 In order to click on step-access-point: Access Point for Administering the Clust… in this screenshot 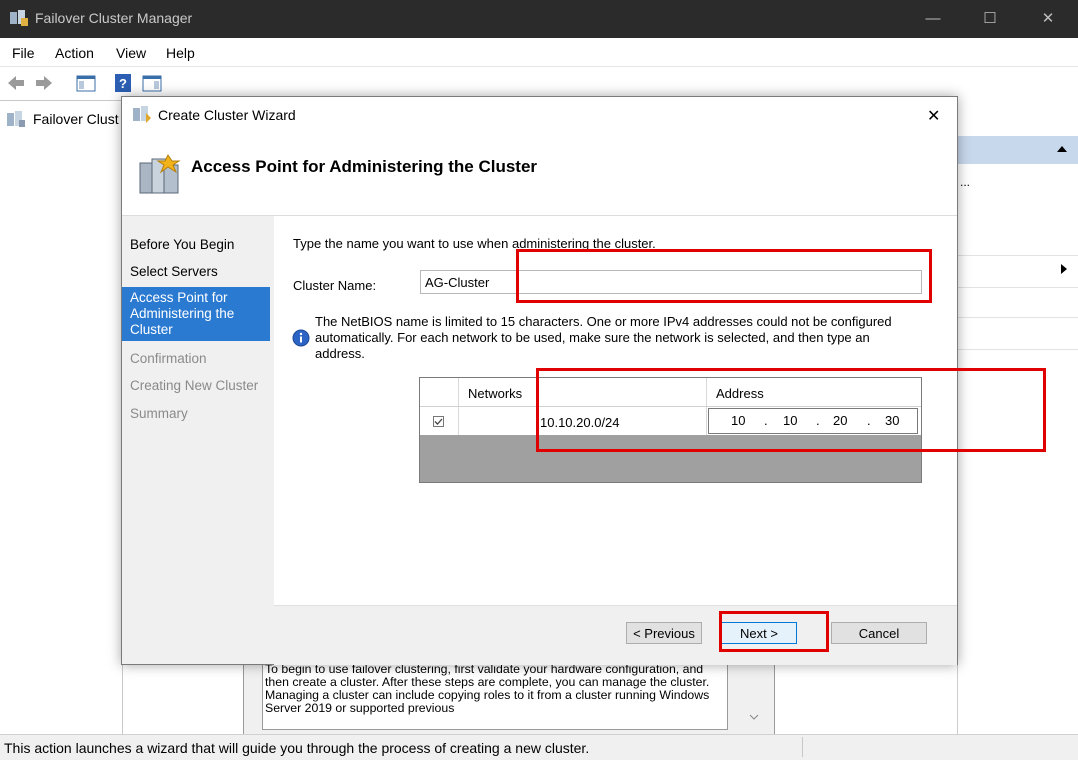, I will do `click(196, 314)`.